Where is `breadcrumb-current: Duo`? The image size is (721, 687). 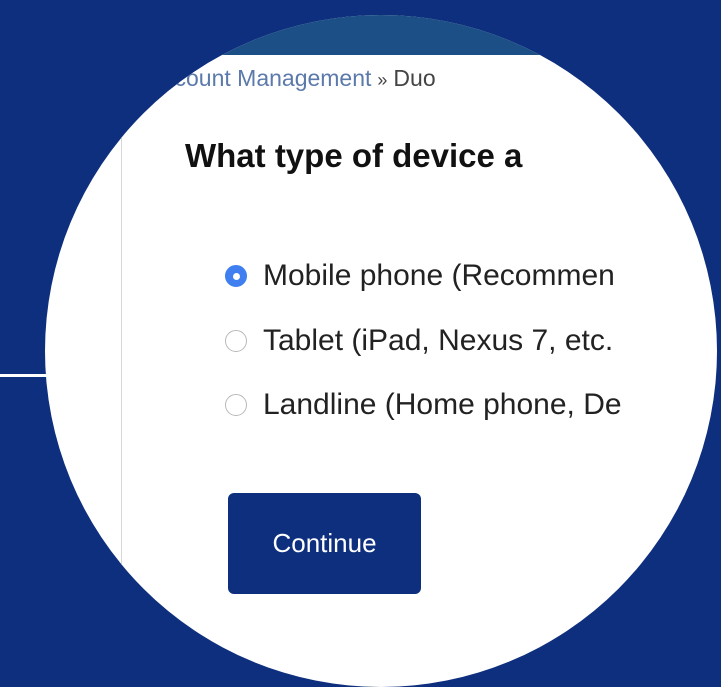
breadcrumb-current: Duo is located at coordinates (414, 78).